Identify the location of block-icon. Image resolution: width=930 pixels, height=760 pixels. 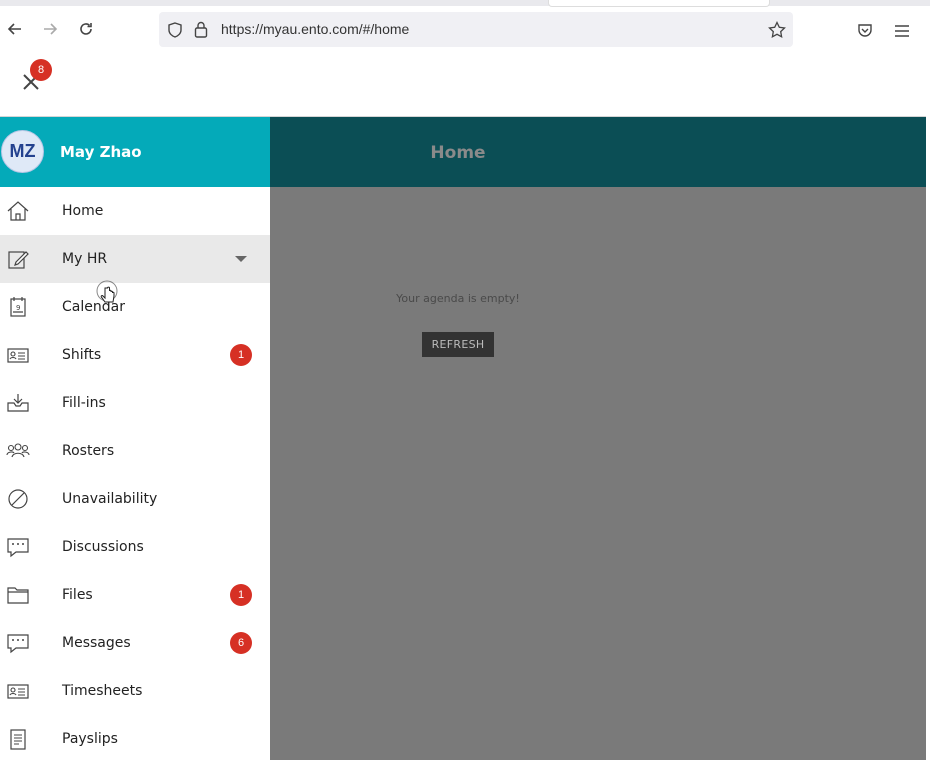
(18, 499).